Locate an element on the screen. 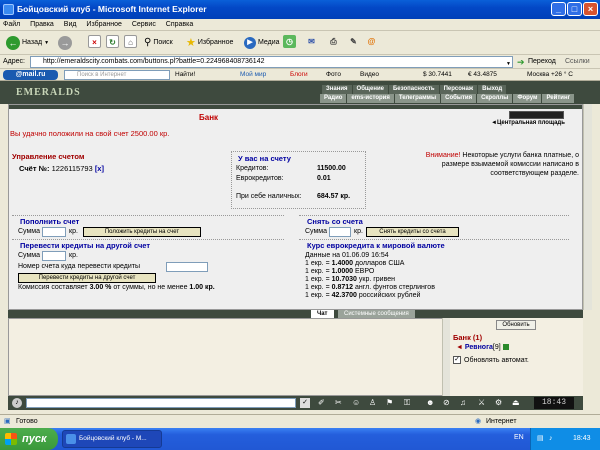 The image size is (600, 450). forward-button: → is located at coordinates (65, 43).